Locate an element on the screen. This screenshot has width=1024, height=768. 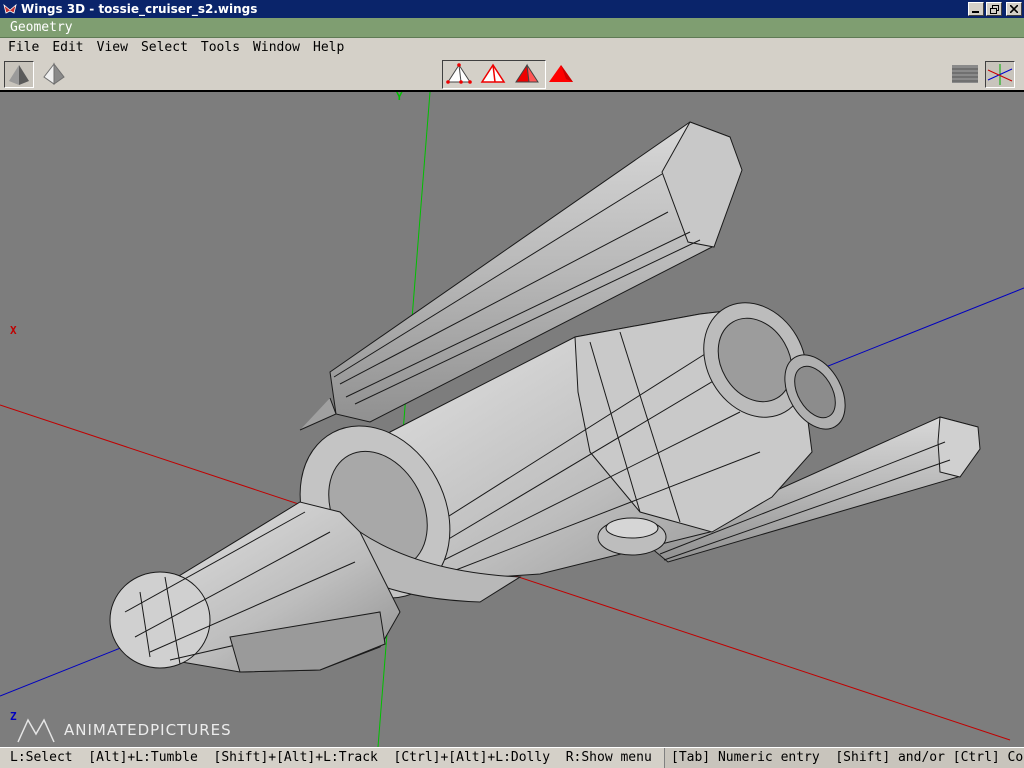
menu-tools: Tools is located at coordinates (220, 47).